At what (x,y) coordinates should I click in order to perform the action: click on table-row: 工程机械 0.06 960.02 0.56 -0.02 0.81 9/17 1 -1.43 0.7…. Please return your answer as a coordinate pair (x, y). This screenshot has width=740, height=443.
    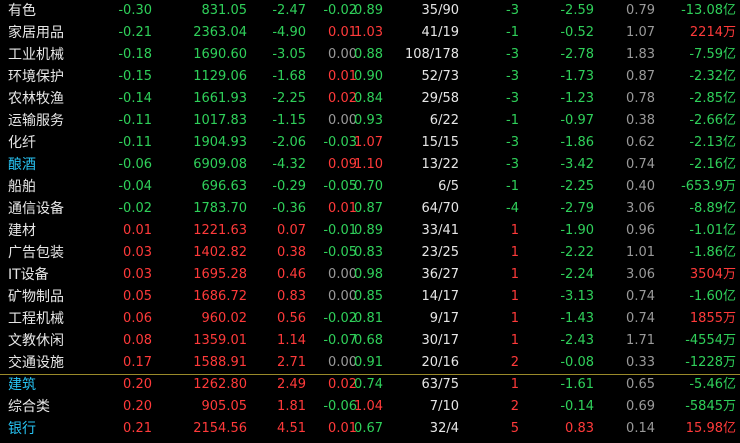
    Looking at the image, I should click on (370, 319).